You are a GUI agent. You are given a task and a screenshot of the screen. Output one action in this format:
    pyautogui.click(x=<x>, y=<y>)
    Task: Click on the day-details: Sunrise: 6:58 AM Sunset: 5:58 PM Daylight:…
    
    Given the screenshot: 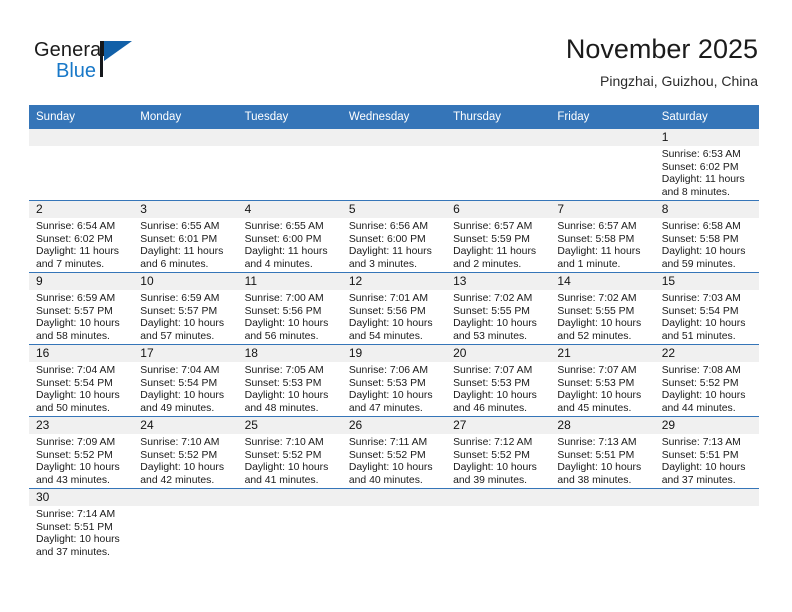 What is the action you would take?
    pyautogui.click(x=707, y=244)
    